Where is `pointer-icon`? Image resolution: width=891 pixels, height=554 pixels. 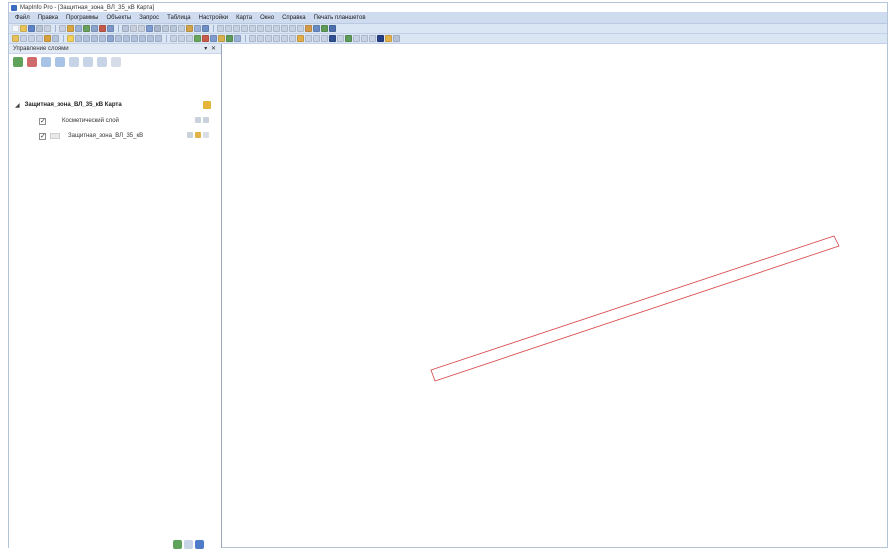
pointer-icon is located at coordinates (70, 38).